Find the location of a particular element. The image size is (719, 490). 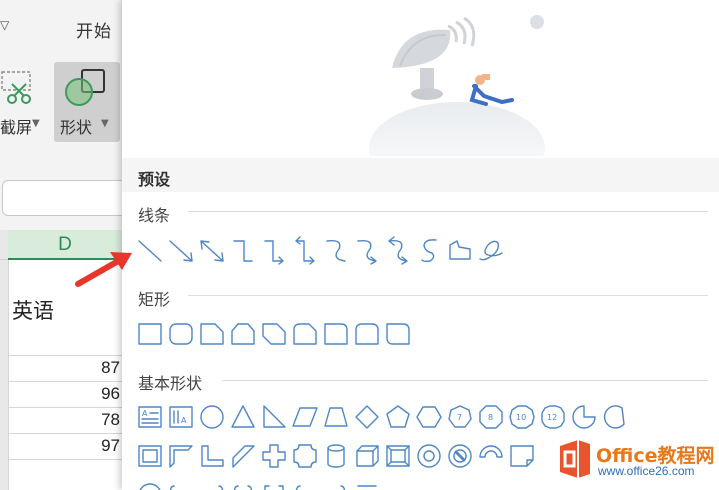

shapes-button: 形状 ▼ is located at coordinates (87, 102).